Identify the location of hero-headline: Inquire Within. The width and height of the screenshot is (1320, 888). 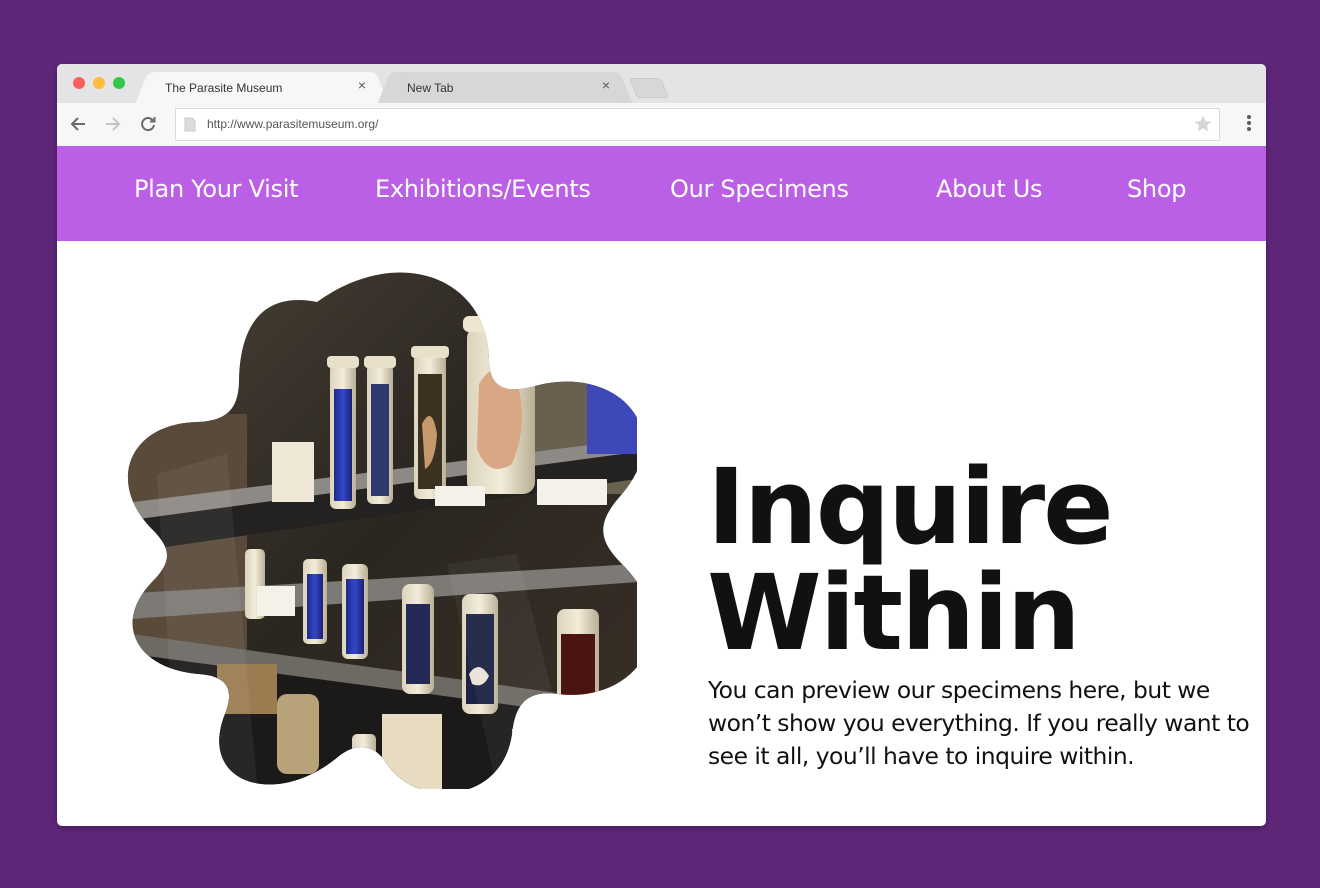
(910, 560).